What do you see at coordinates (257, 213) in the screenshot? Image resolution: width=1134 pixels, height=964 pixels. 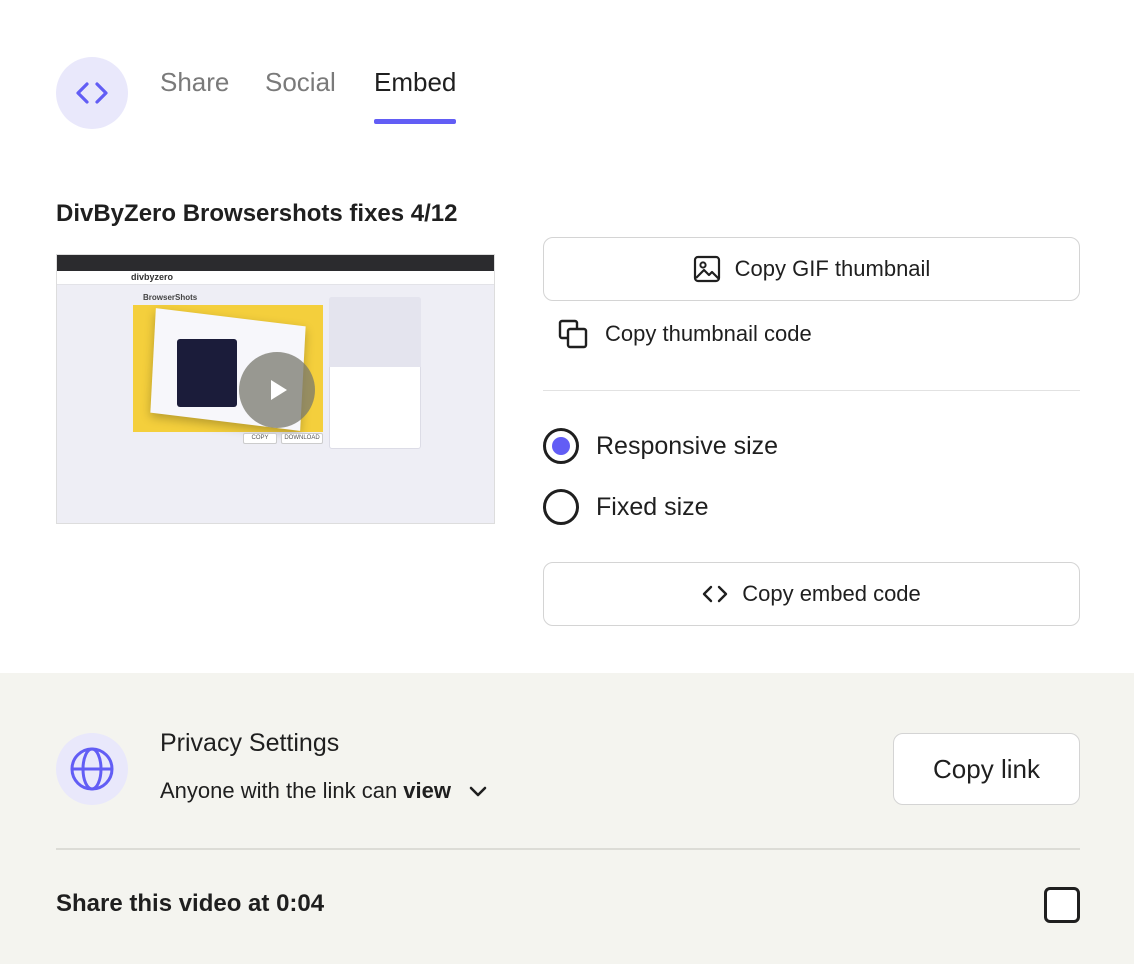 I see `video-title: DivByZero Browsershots fixes 4/12` at bounding box center [257, 213].